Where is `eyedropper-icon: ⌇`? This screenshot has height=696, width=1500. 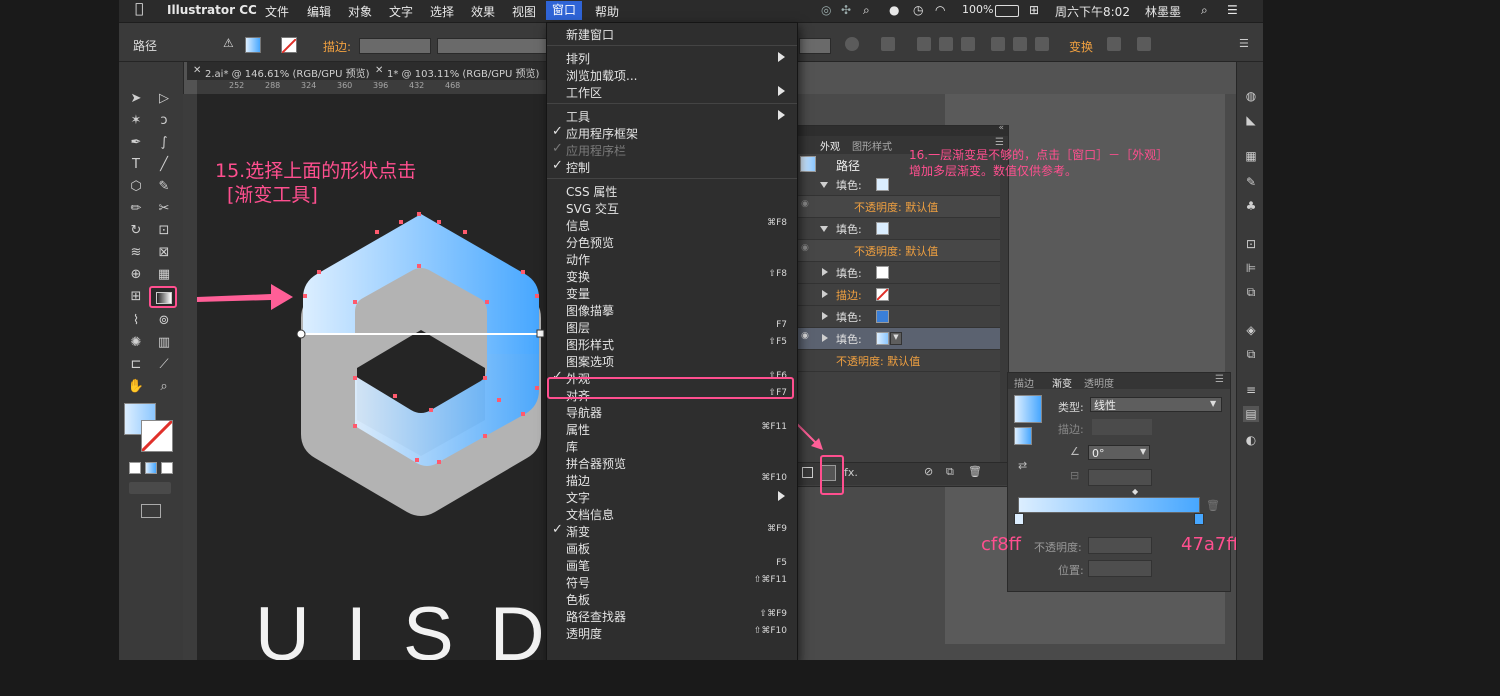
eyedropper-icon: ⌇ is located at coordinates (136, 321).